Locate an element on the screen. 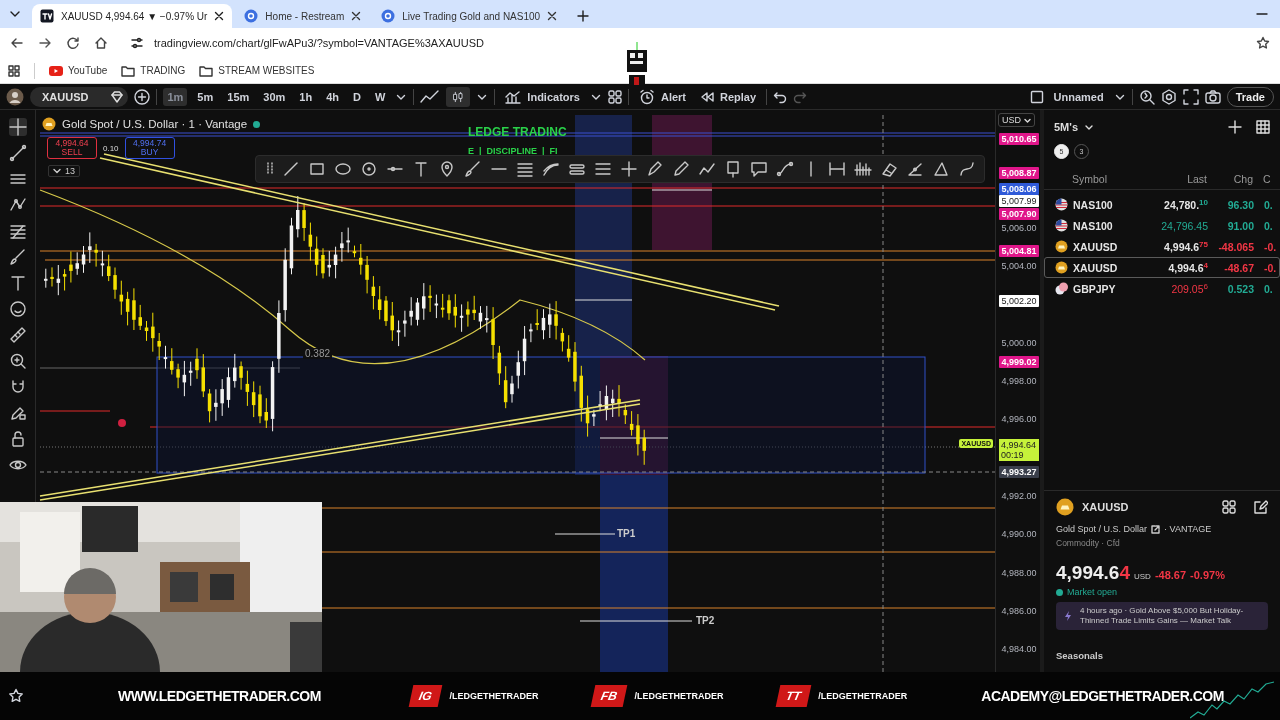  grid-icon is located at coordinates (1229, 507).